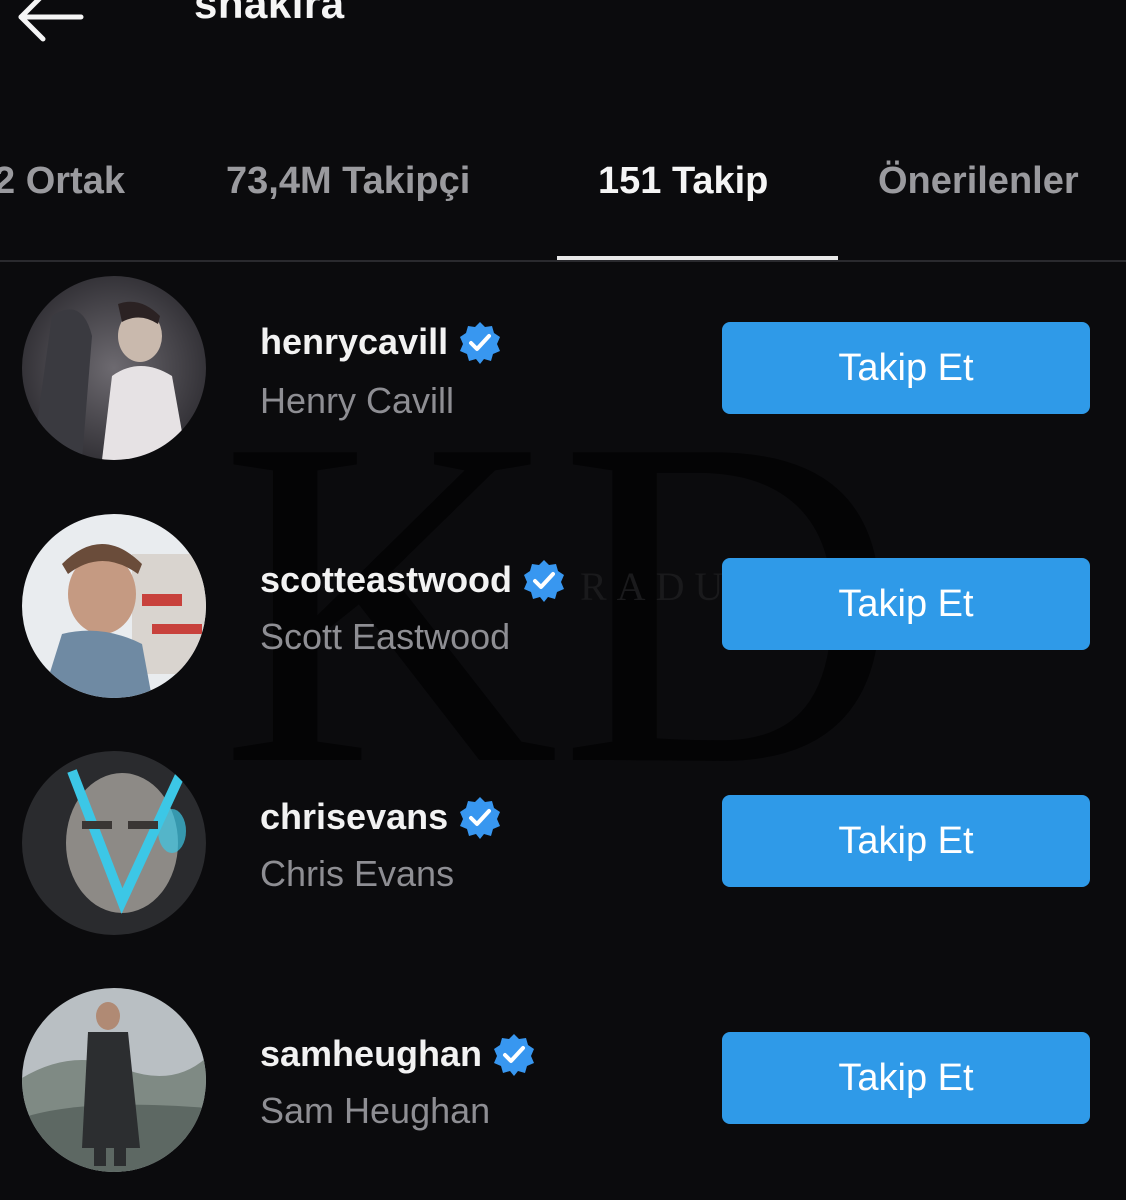  Describe the element at coordinates (269, 13) in the screenshot. I see `profile-title: shakira` at that location.